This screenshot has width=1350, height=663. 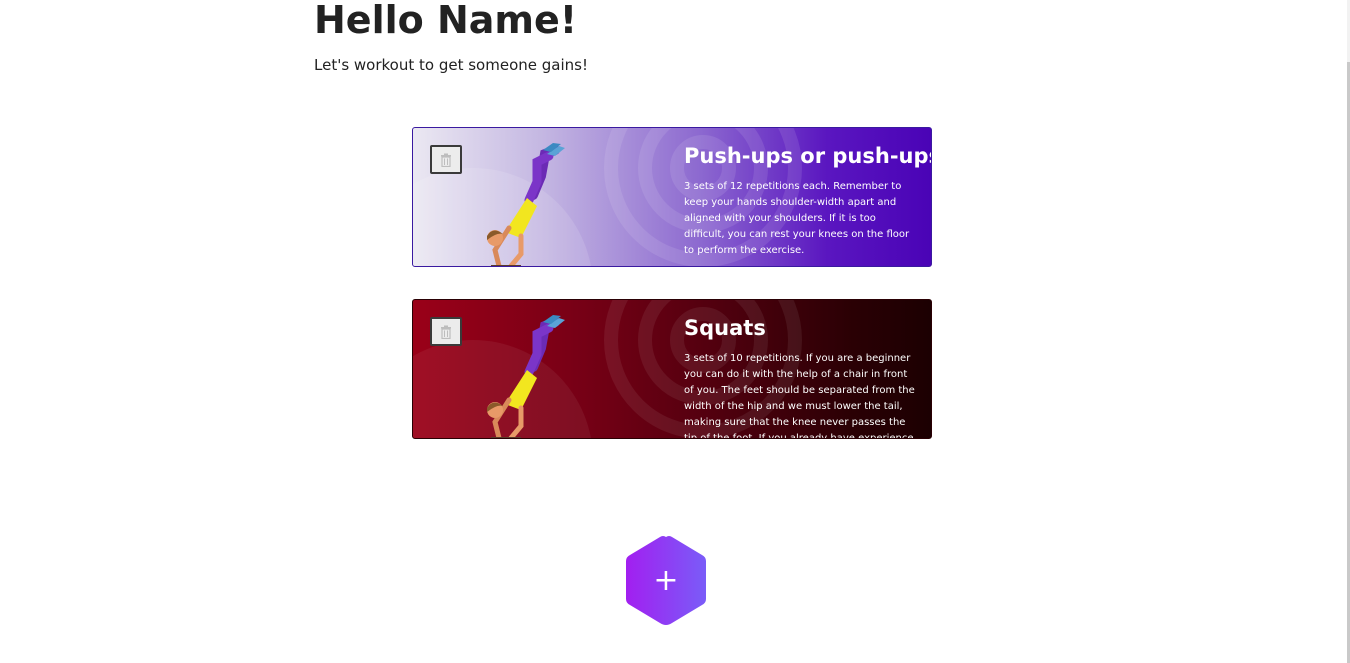 I want to click on greeting-subtitle: Let's workout to get someone gains!, so click(x=451, y=65).